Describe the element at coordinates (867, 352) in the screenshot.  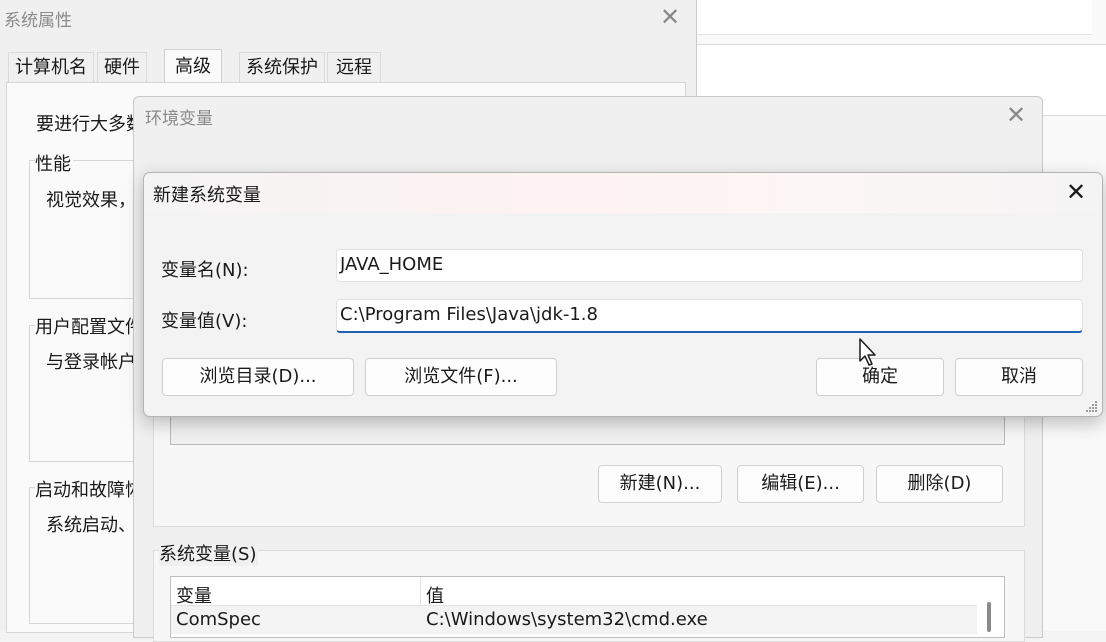
I see `mouse-cursor-icon` at that location.